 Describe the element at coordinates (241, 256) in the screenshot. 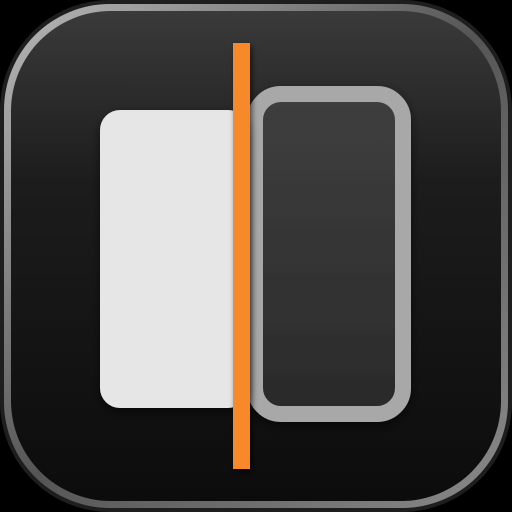

I see `divider-line` at that location.